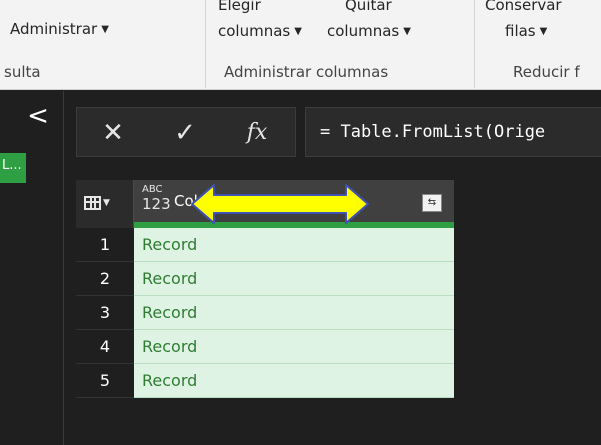  What do you see at coordinates (92, 203) in the screenshot?
I see `table-icon` at bounding box center [92, 203].